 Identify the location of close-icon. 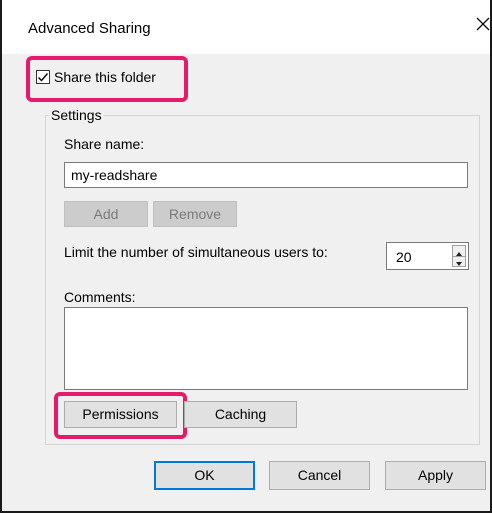
(484, 25).